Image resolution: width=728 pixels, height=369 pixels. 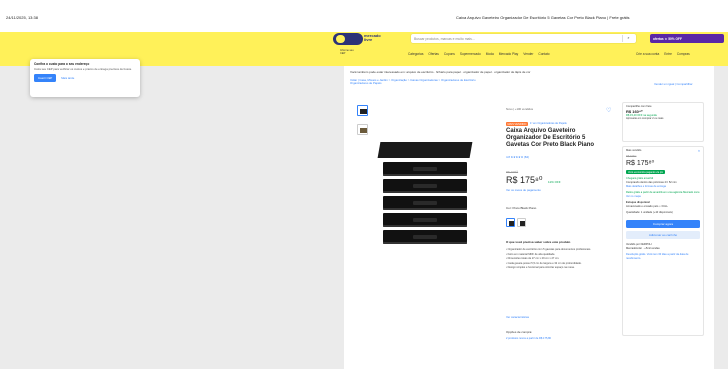 What do you see at coordinates (45, 77) in the screenshot?
I see `insert-cep-button: Inserir CEP` at bounding box center [45, 77].